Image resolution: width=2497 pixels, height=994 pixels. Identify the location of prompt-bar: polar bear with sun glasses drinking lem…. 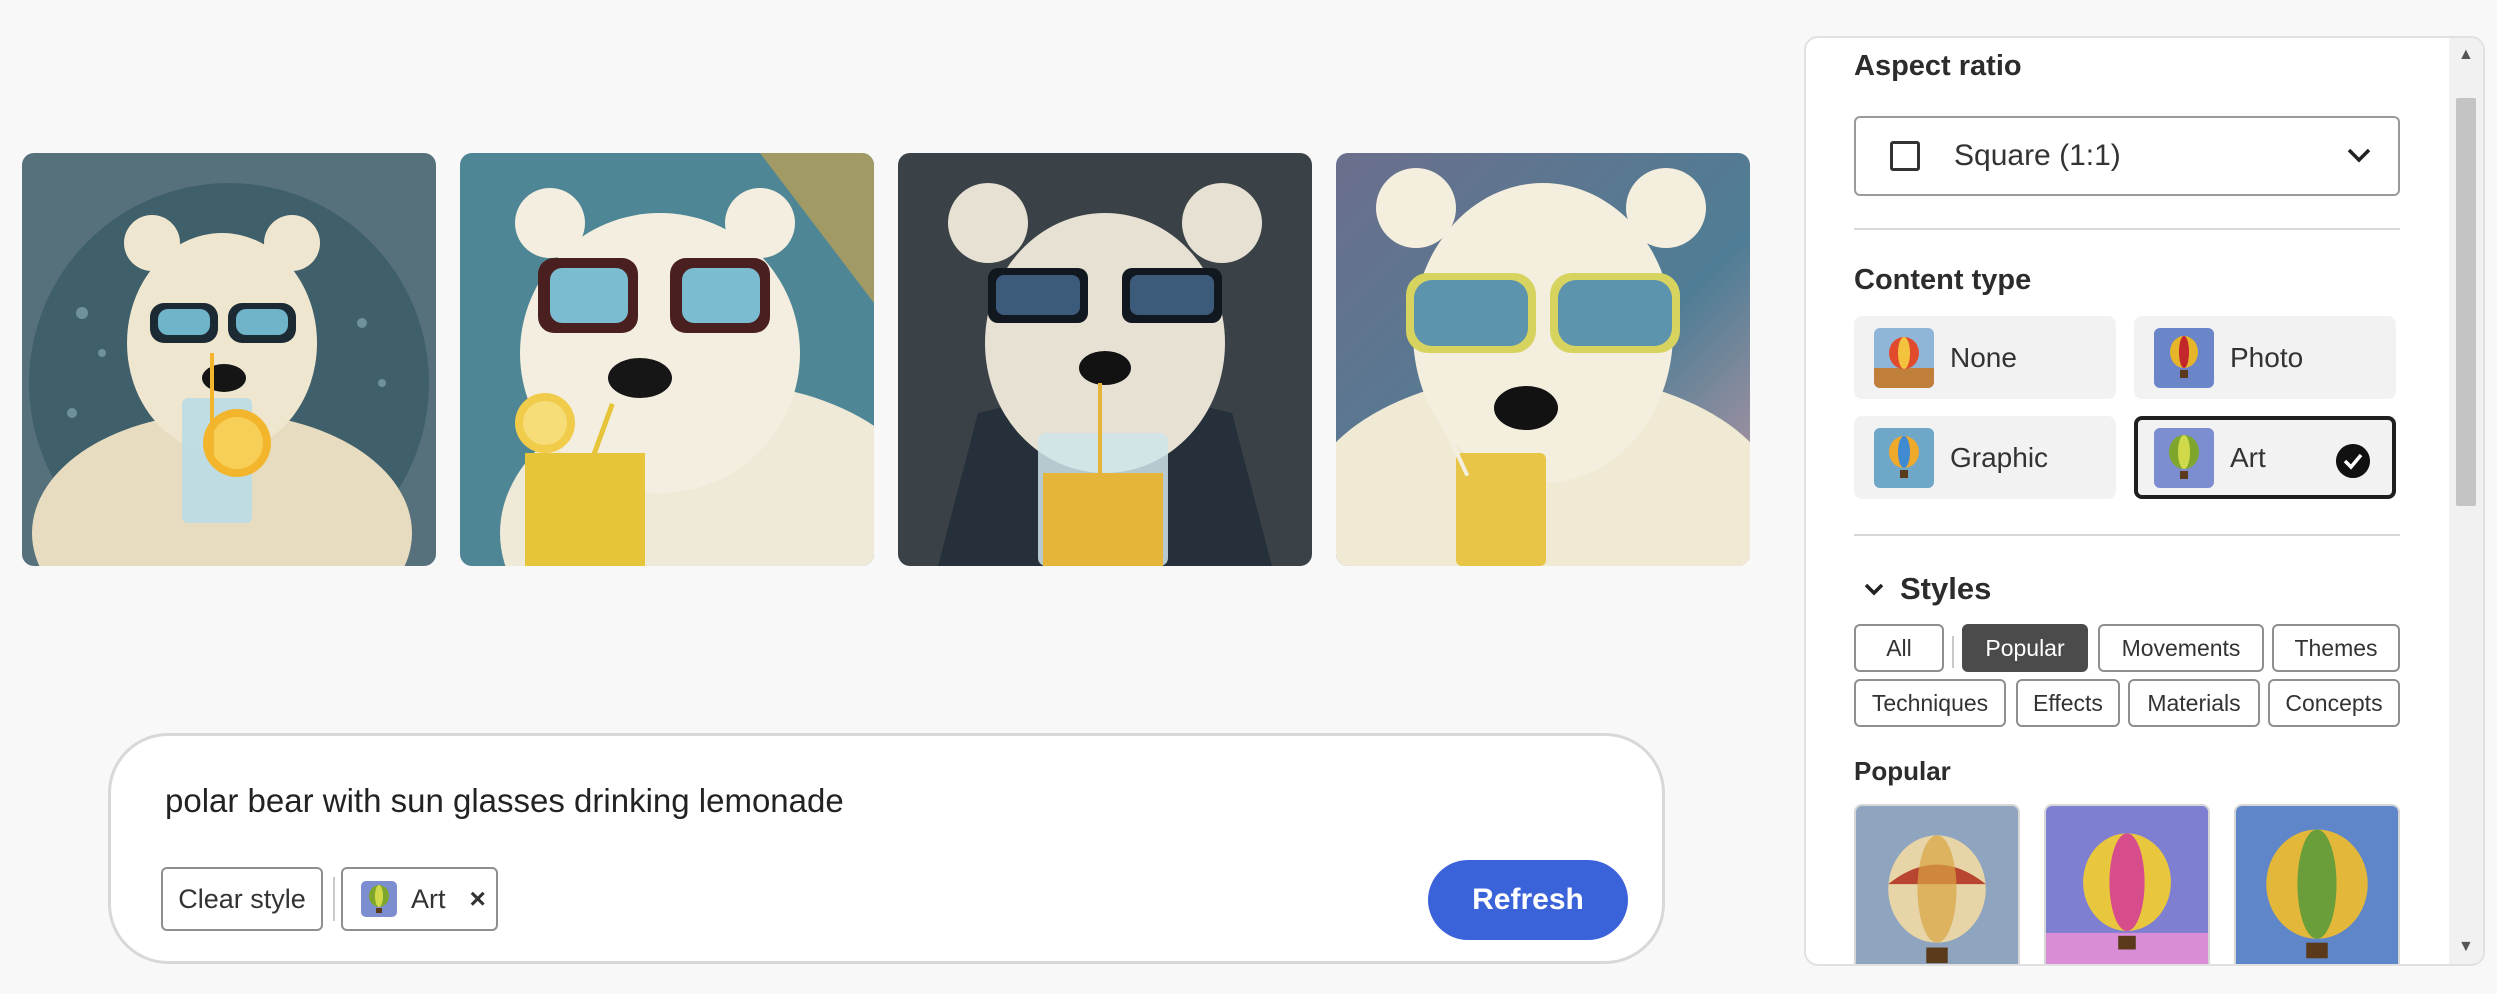
(886, 848).